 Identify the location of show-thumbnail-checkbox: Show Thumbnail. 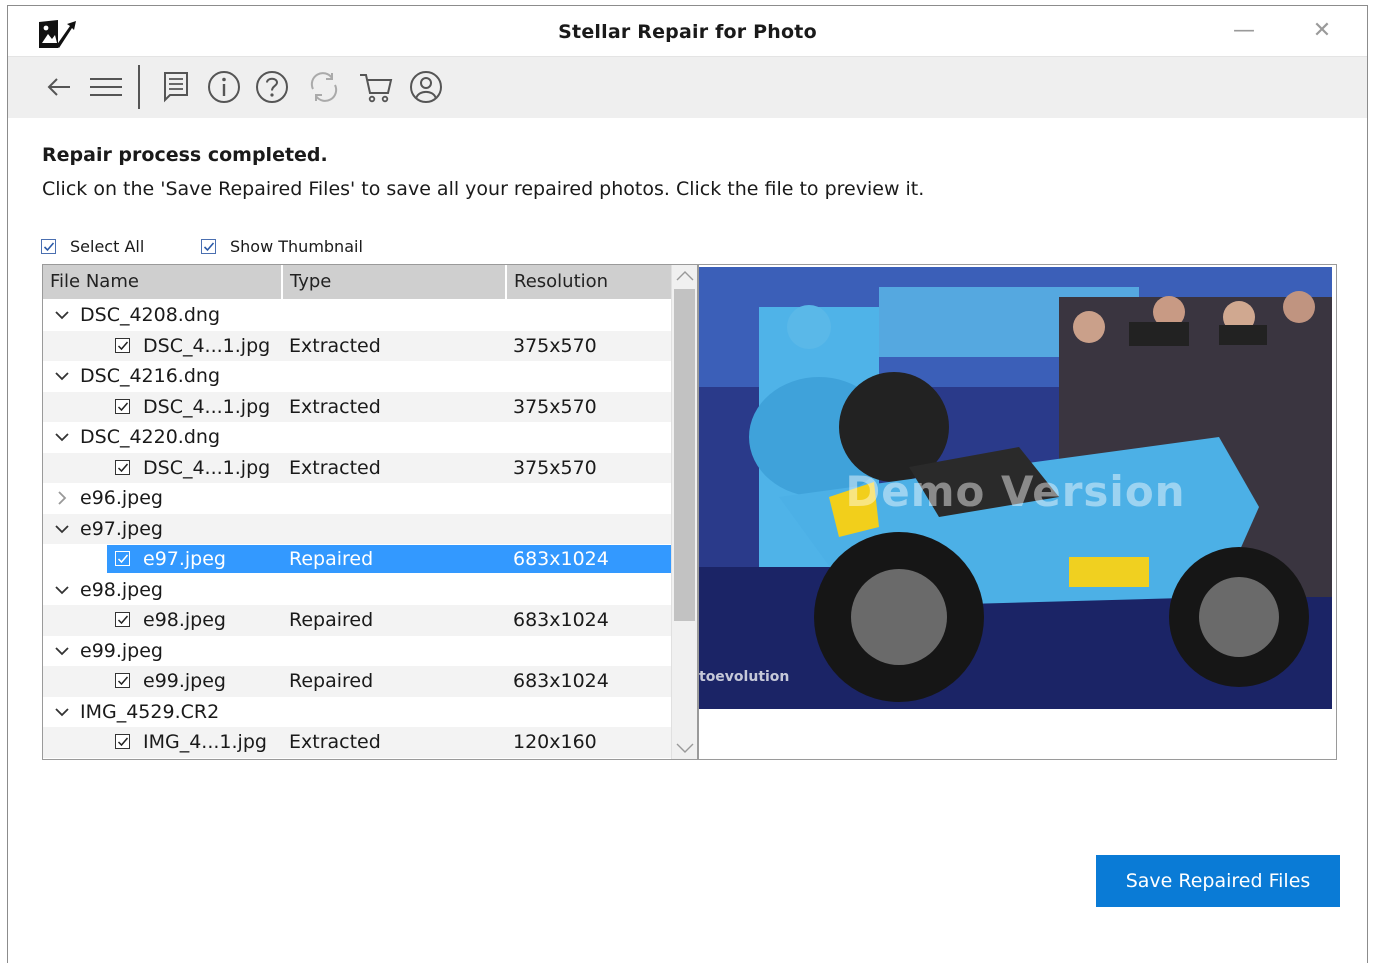
(282, 246).